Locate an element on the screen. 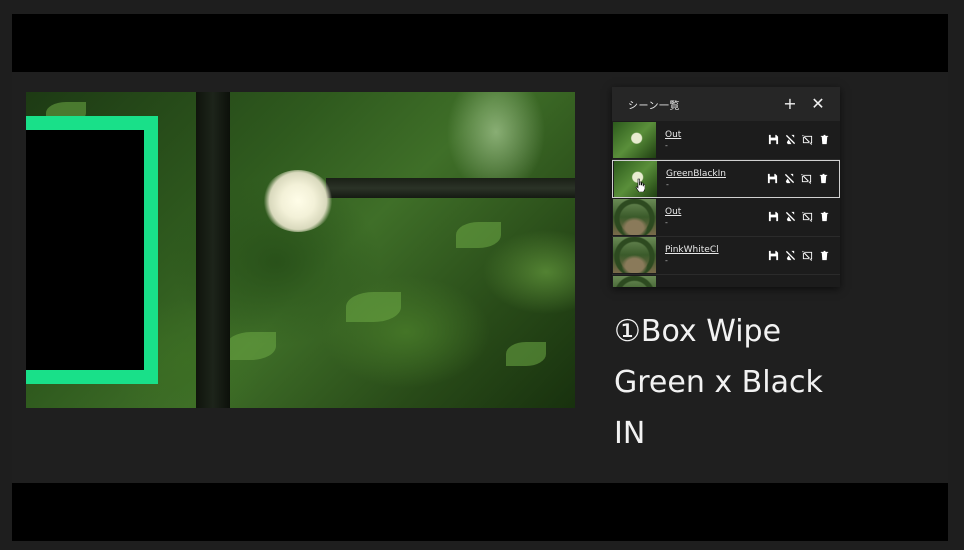 The height and width of the screenshot is (550, 964). panel-header: シーン一覧 + ✕ is located at coordinates (726, 104).